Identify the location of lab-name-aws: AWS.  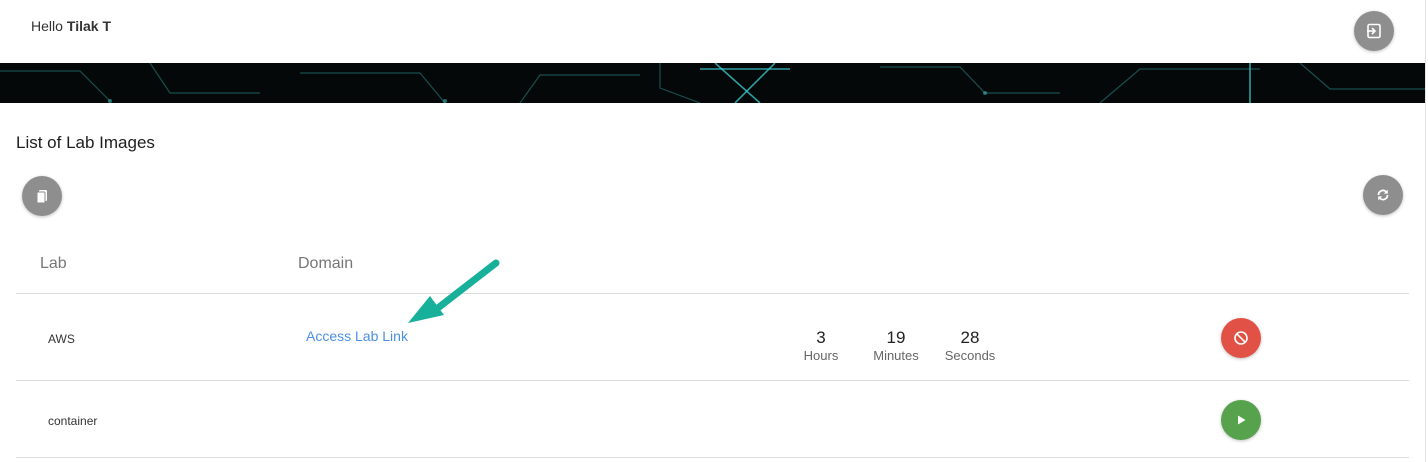
(61, 339).